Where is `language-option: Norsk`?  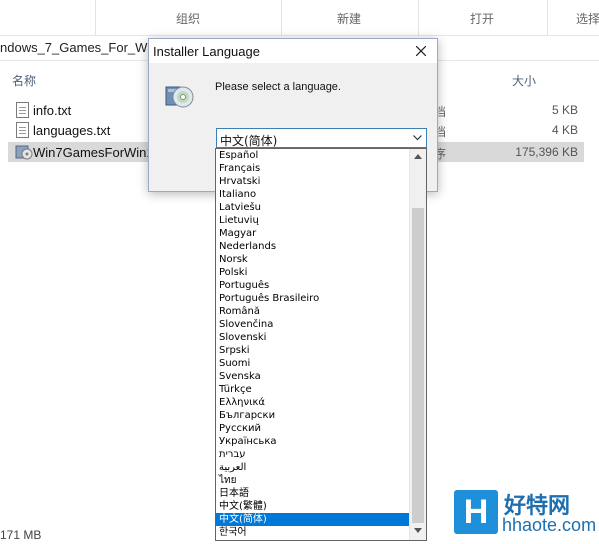 language-option: Norsk is located at coordinates (312, 259).